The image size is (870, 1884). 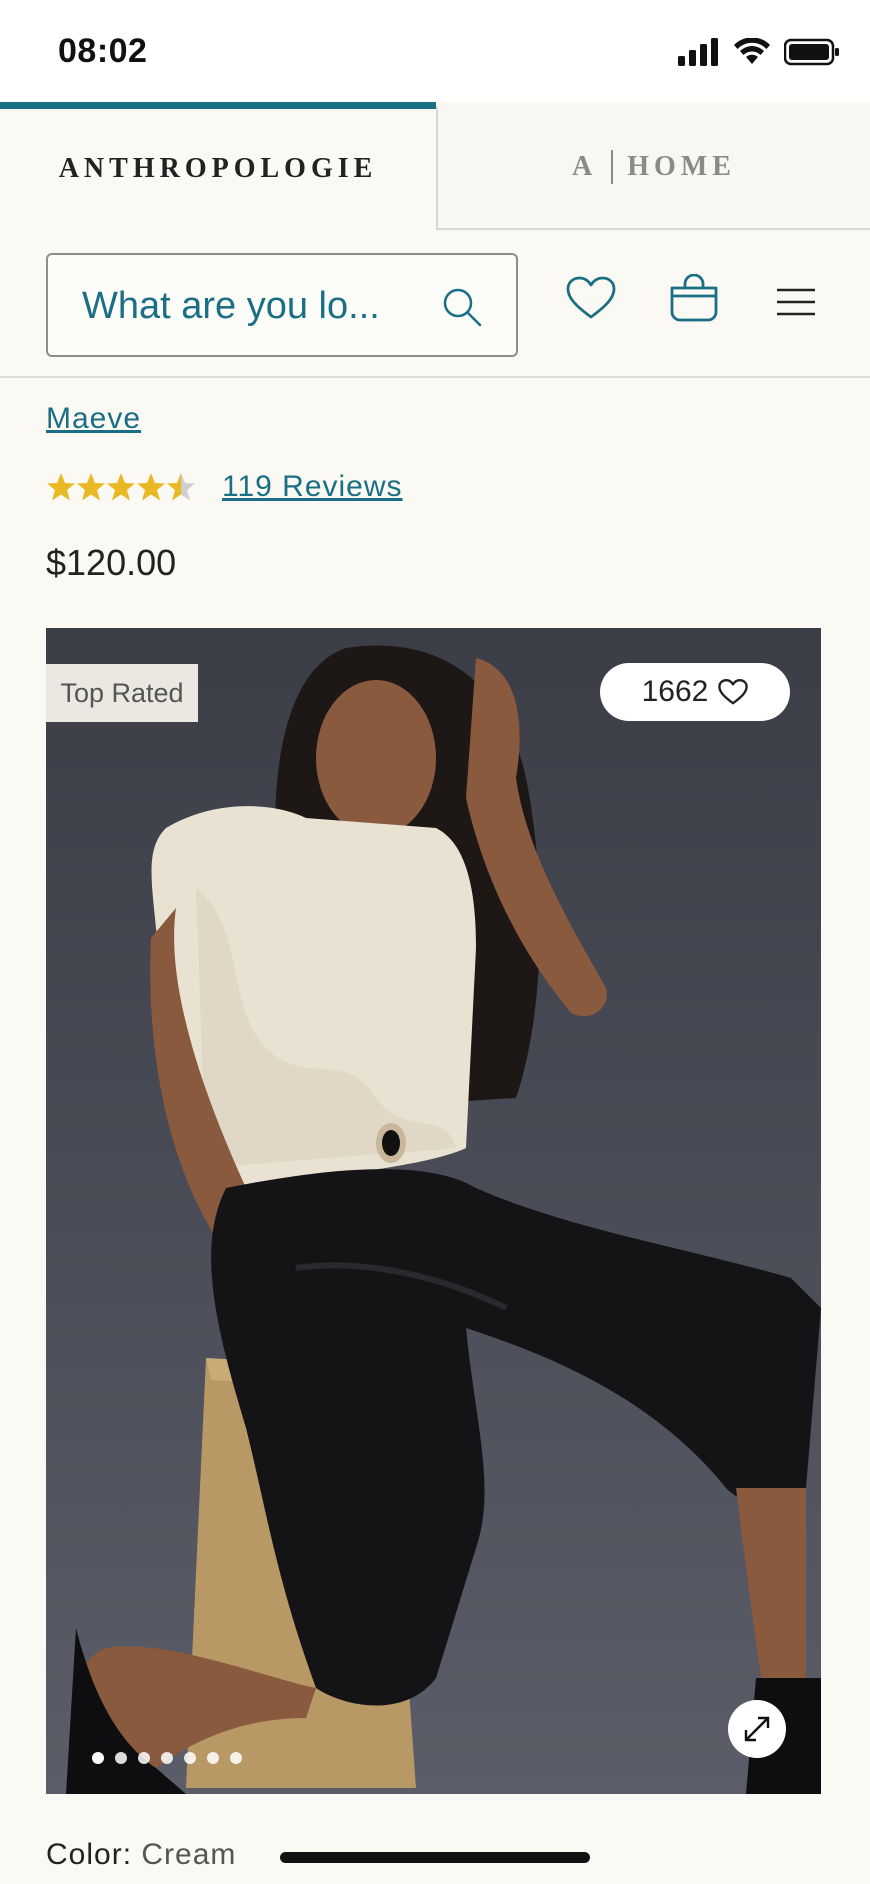 What do you see at coordinates (752, 51) in the screenshot?
I see `wifi-icon` at bounding box center [752, 51].